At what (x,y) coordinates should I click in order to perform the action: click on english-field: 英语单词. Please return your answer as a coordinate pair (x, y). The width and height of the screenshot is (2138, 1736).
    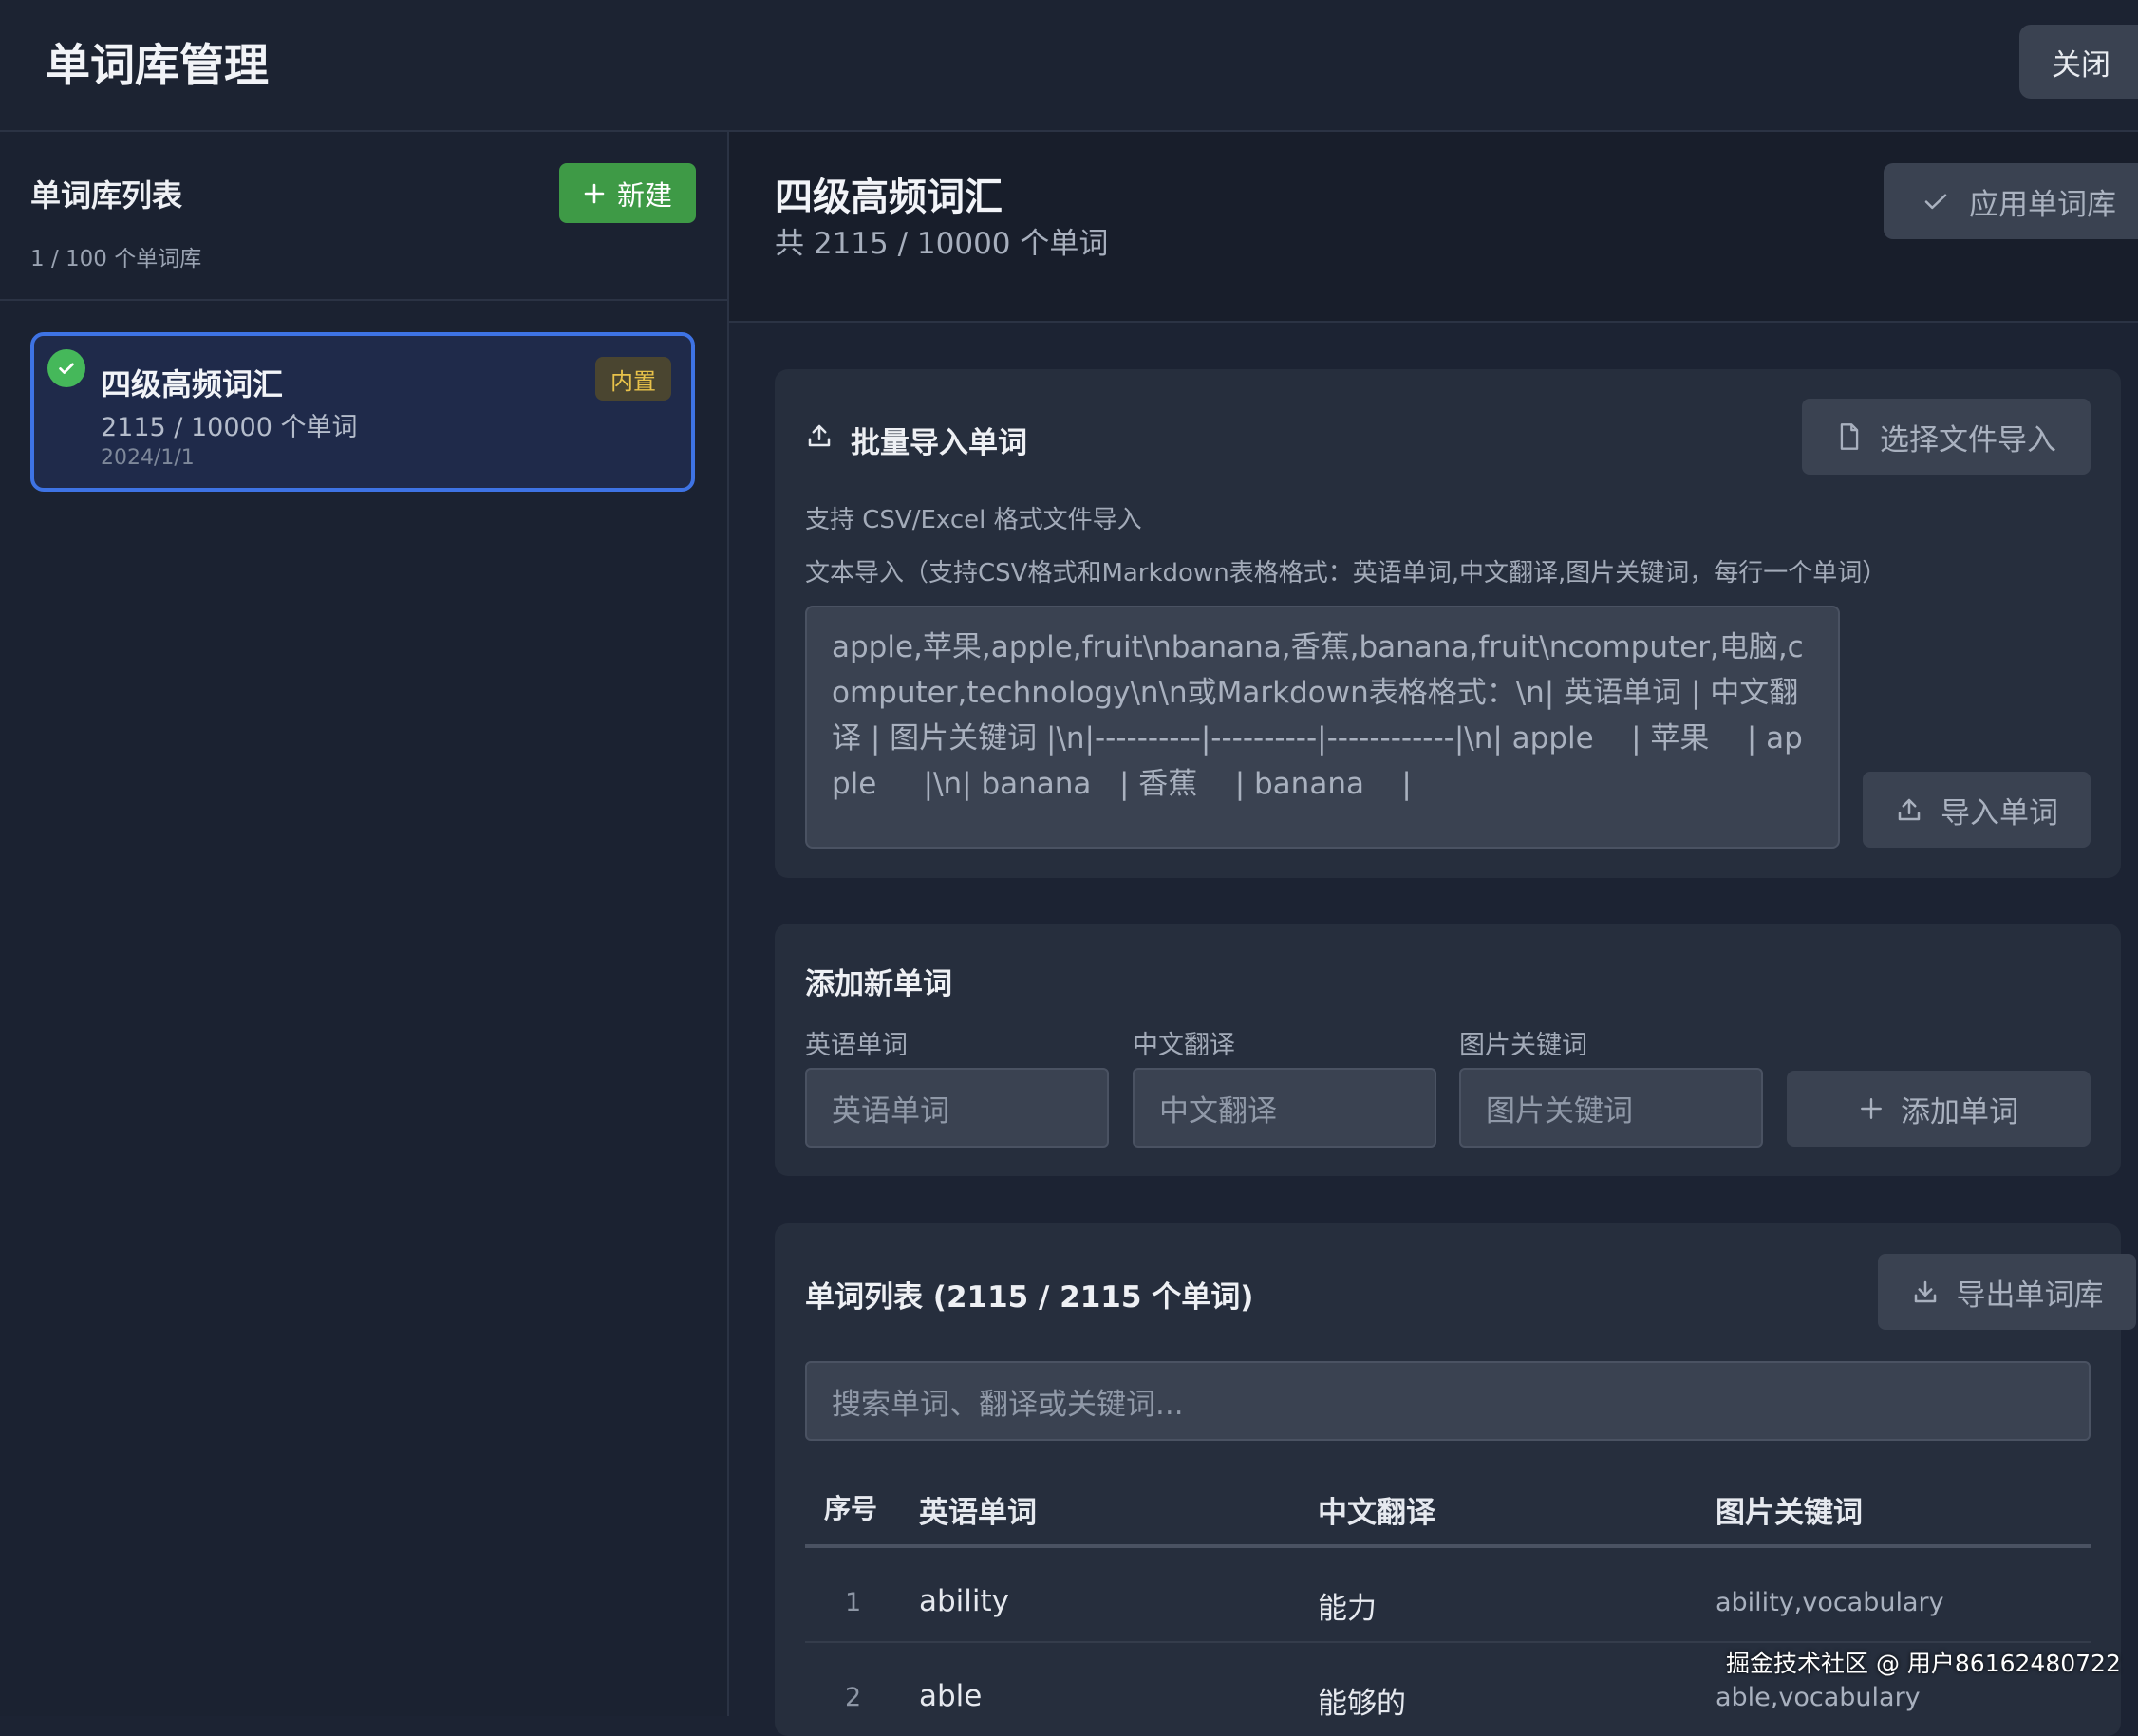
    Looking at the image, I should click on (957, 1108).